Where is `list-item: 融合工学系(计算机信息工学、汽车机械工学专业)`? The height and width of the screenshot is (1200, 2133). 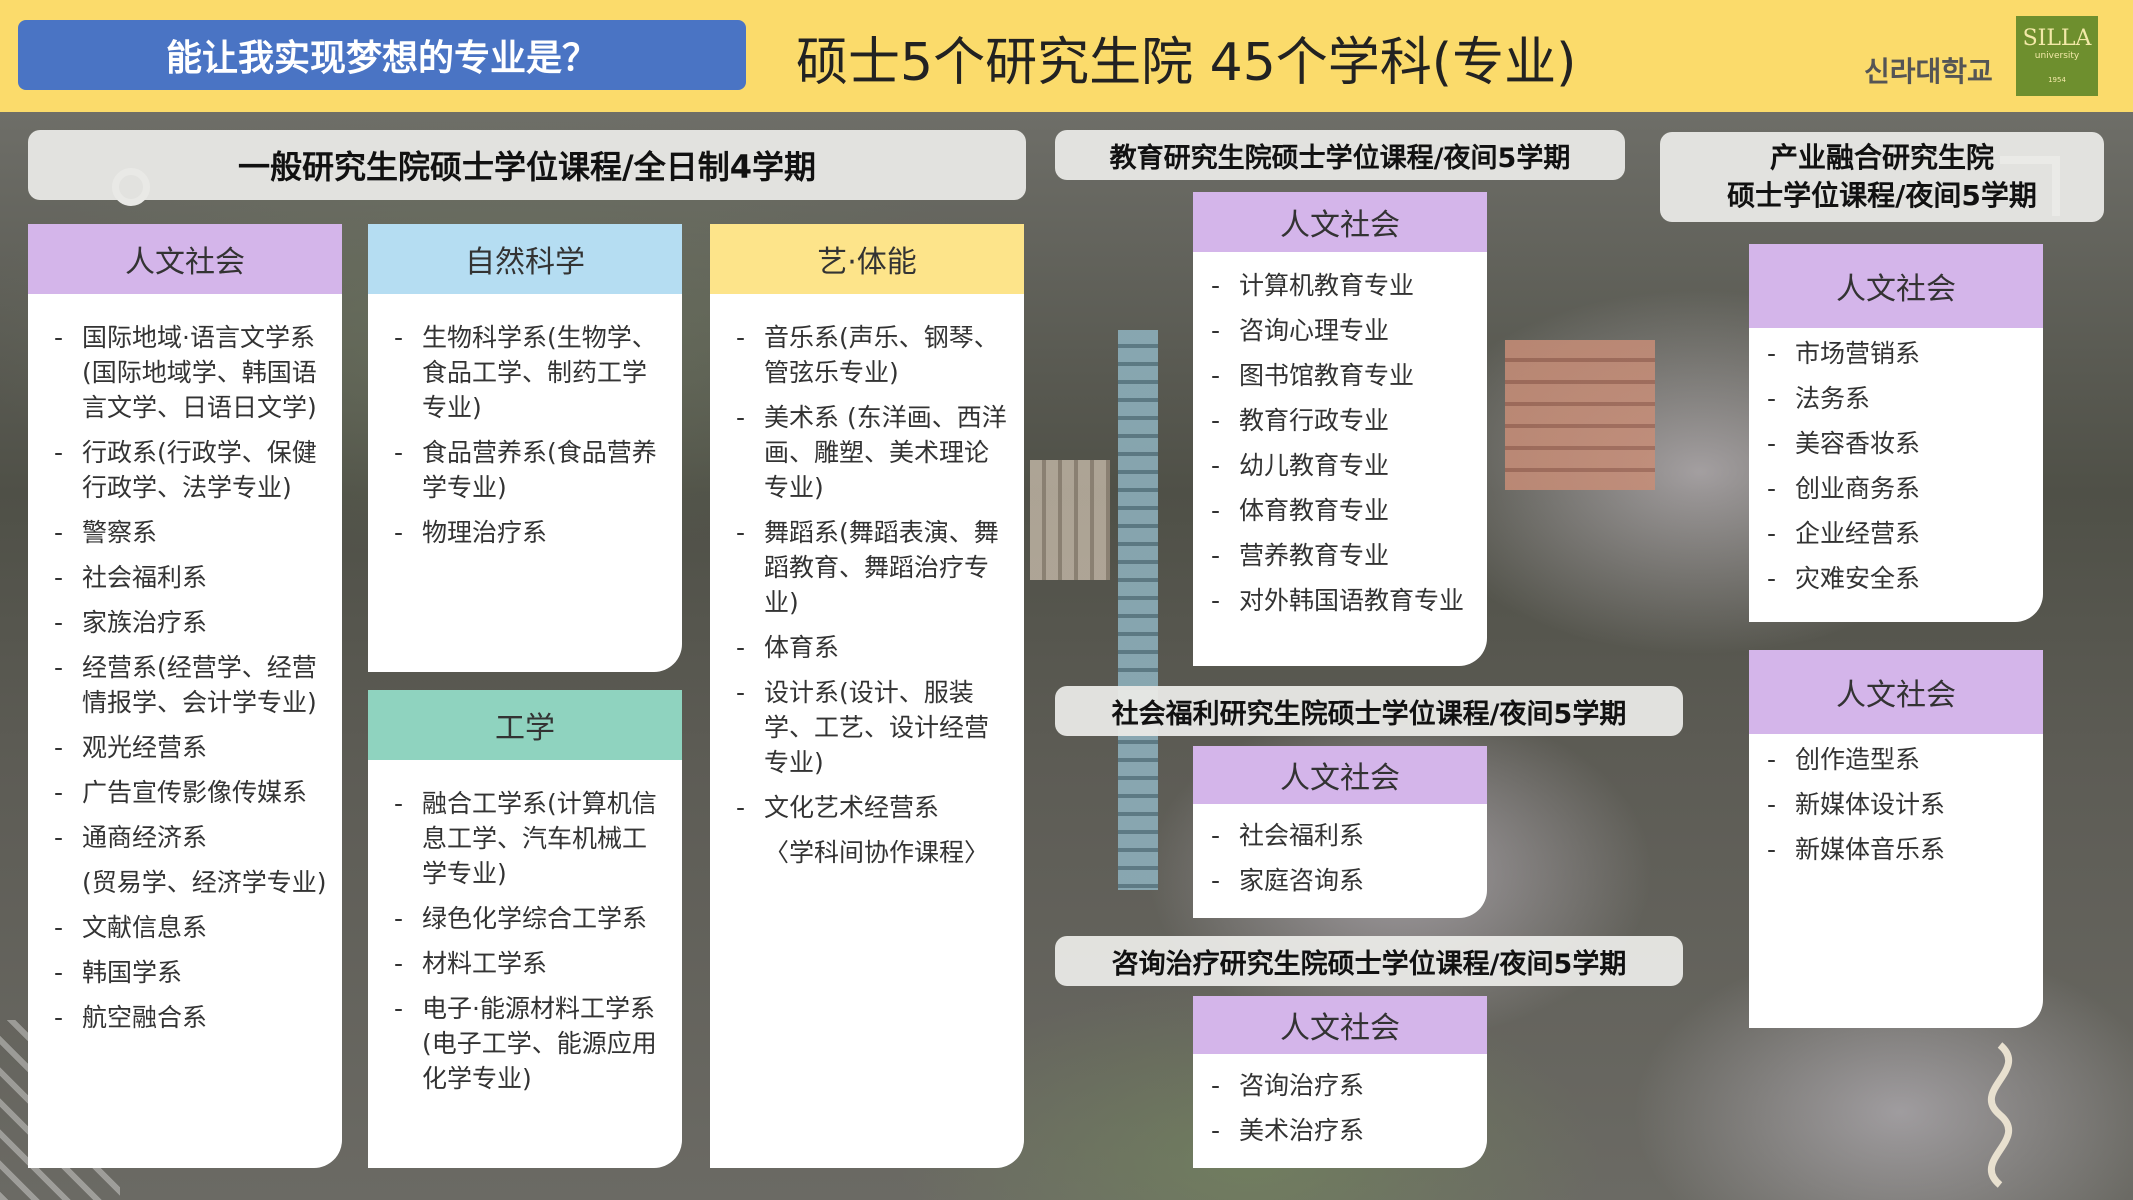 list-item: 融合工学系(计算机信息工学、汽车机械工学专业) is located at coordinates (527, 838).